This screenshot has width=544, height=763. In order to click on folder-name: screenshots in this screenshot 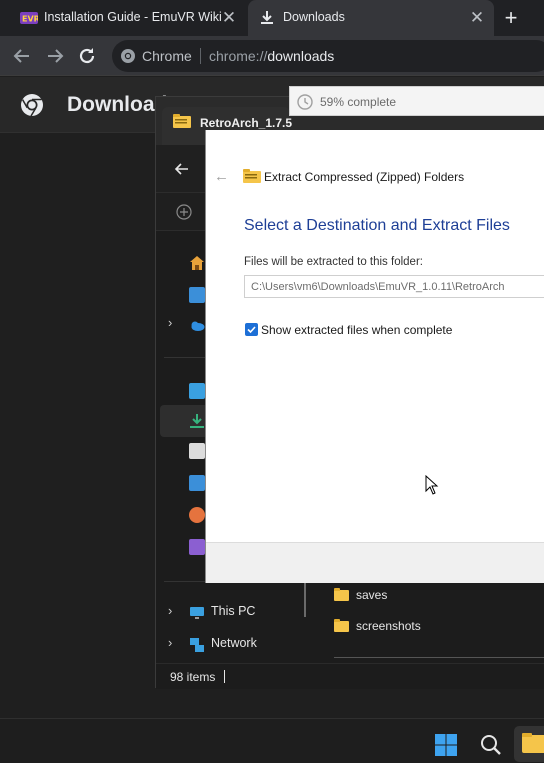, I will do `click(388, 626)`.